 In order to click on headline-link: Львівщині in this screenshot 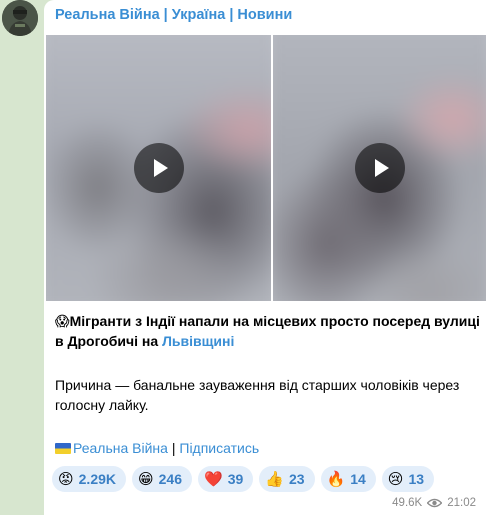, I will do `click(198, 341)`.